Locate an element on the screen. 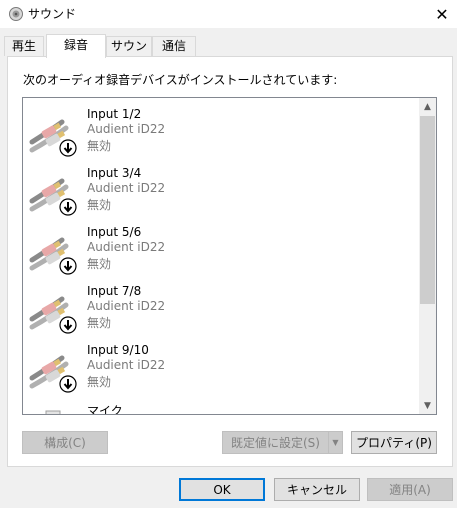 Image resolution: width=457 pixels, height=508 pixels. device-name: Input 1/2 is located at coordinates (114, 114).